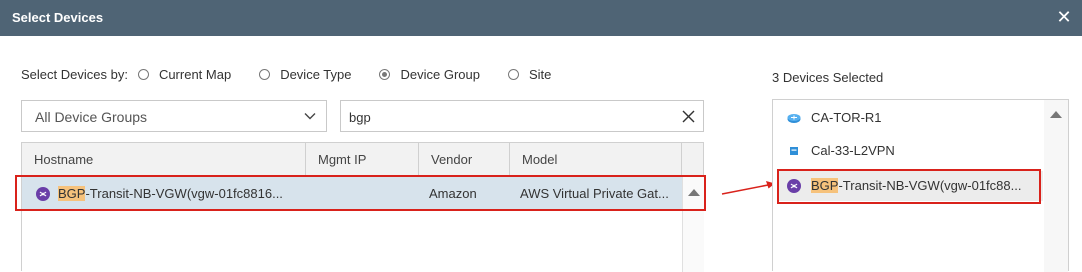  What do you see at coordinates (174, 116) in the screenshot?
I see `device-group-dropdown: All Device Groups` at bounding box center [174, 116].